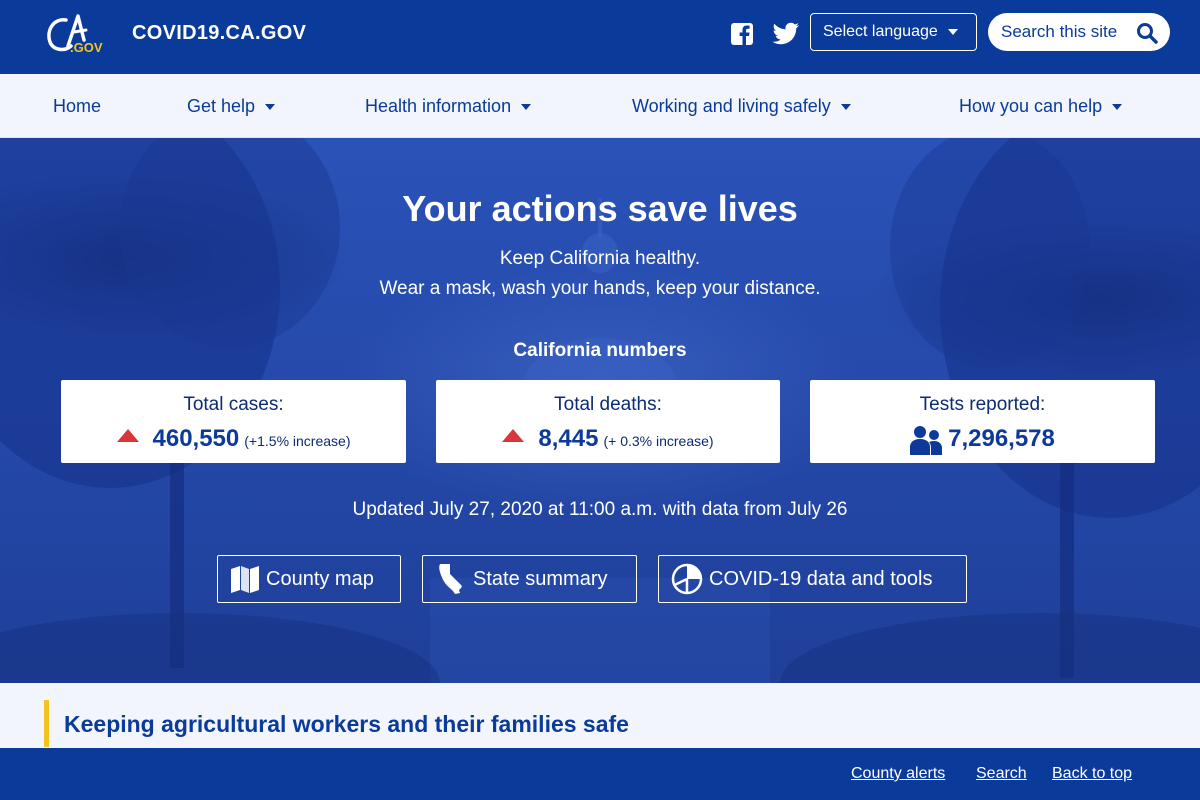 This screenshot has height=800, width=1200. What do you see at coordinates (320, 578) in the screenshot?
I see `button-label: County map` at bounding box center [320, 578].